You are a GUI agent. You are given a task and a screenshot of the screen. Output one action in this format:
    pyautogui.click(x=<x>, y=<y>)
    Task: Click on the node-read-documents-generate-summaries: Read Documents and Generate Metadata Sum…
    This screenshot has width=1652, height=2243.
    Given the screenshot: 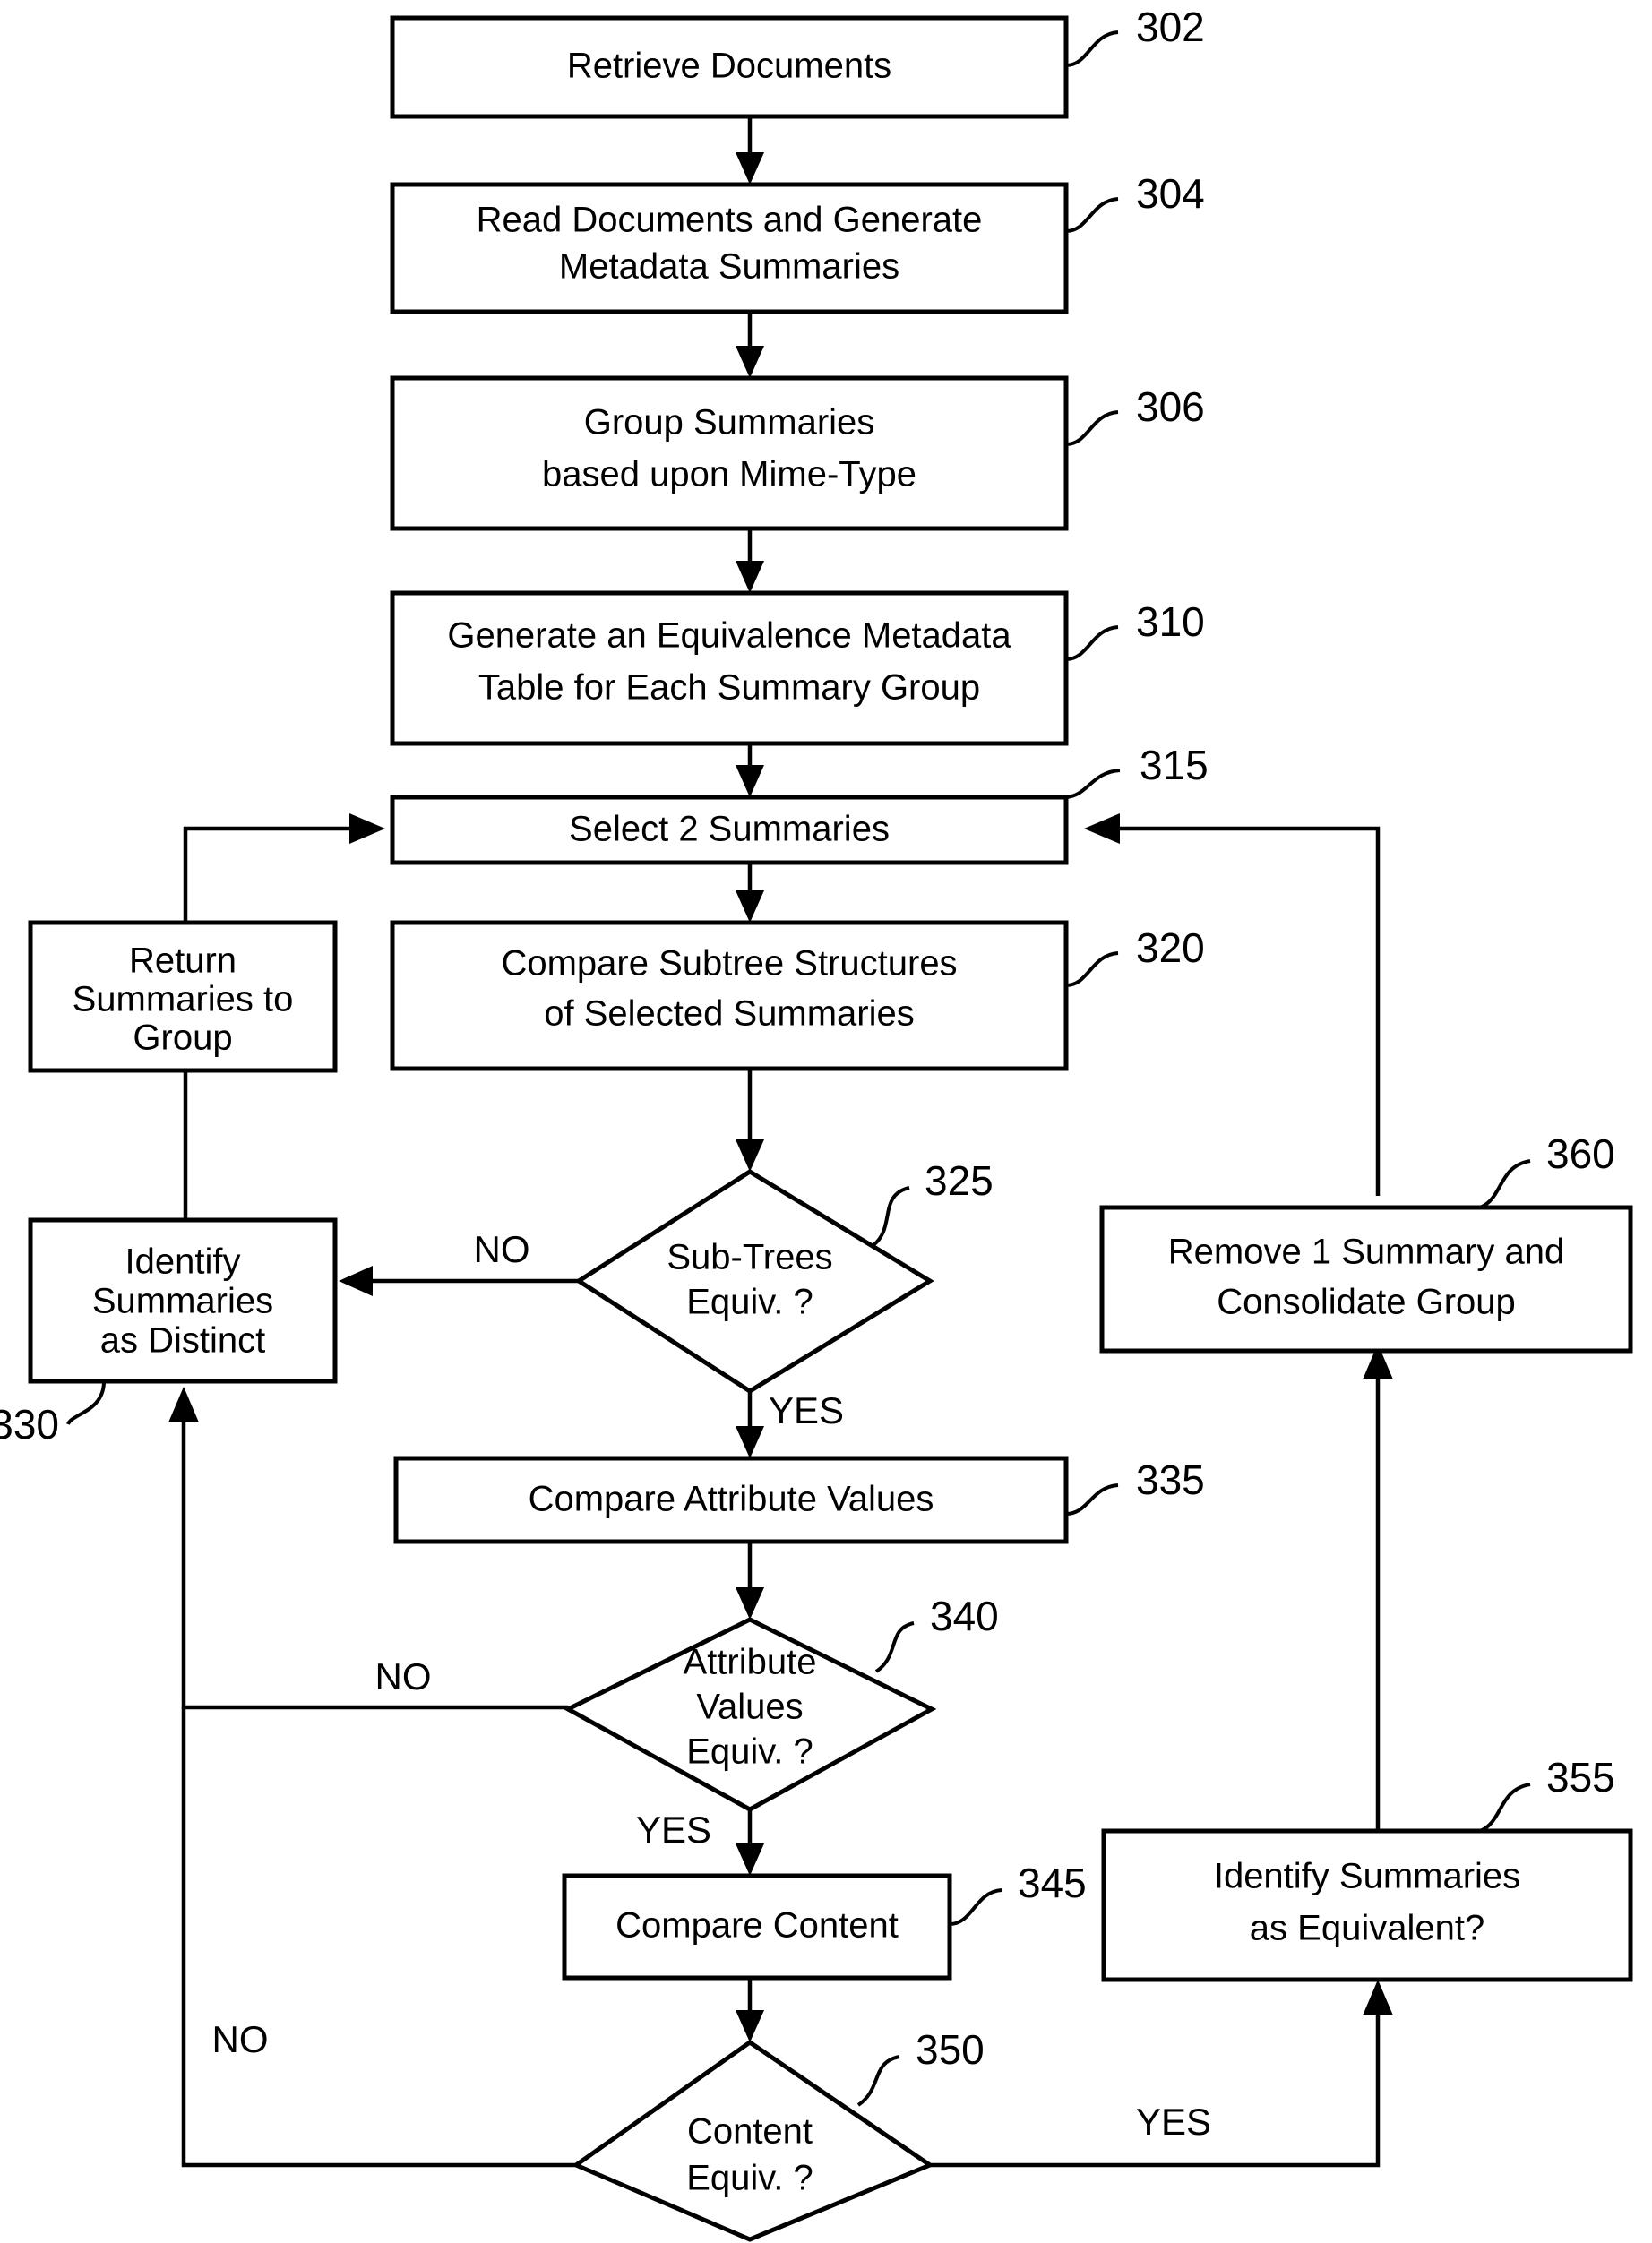 What is the action you would take?
    pyautogui.click(x=729, y=248)
    